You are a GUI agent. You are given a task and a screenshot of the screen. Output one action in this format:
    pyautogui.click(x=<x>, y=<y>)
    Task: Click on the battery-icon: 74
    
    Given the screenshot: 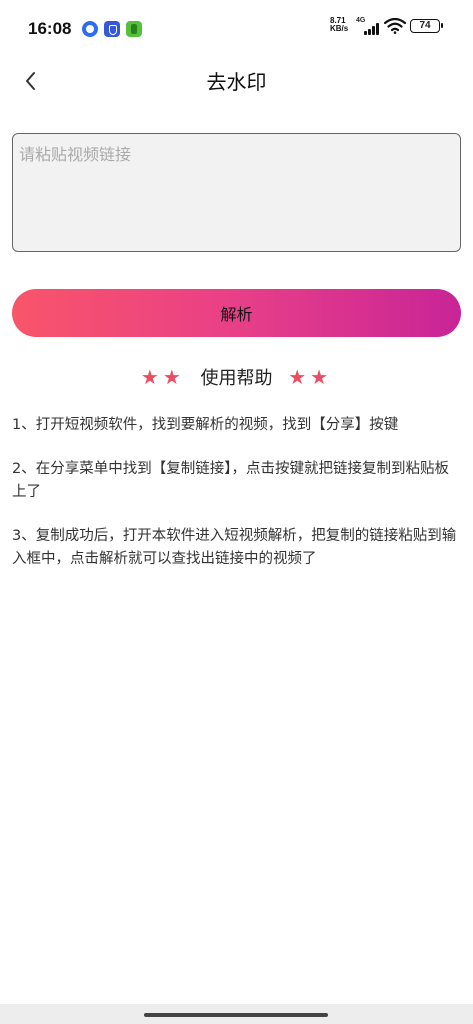 What is the action you would take?
    pyautogui.click(x=426, y=26)
    